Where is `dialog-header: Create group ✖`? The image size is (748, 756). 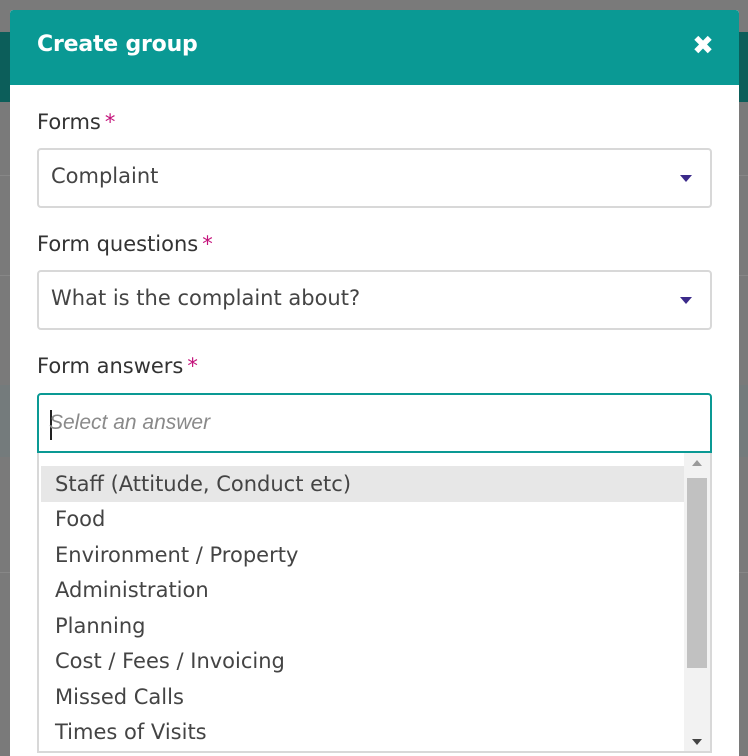 dialog-header: Create group ✖ is located at coordinates (374, 47).